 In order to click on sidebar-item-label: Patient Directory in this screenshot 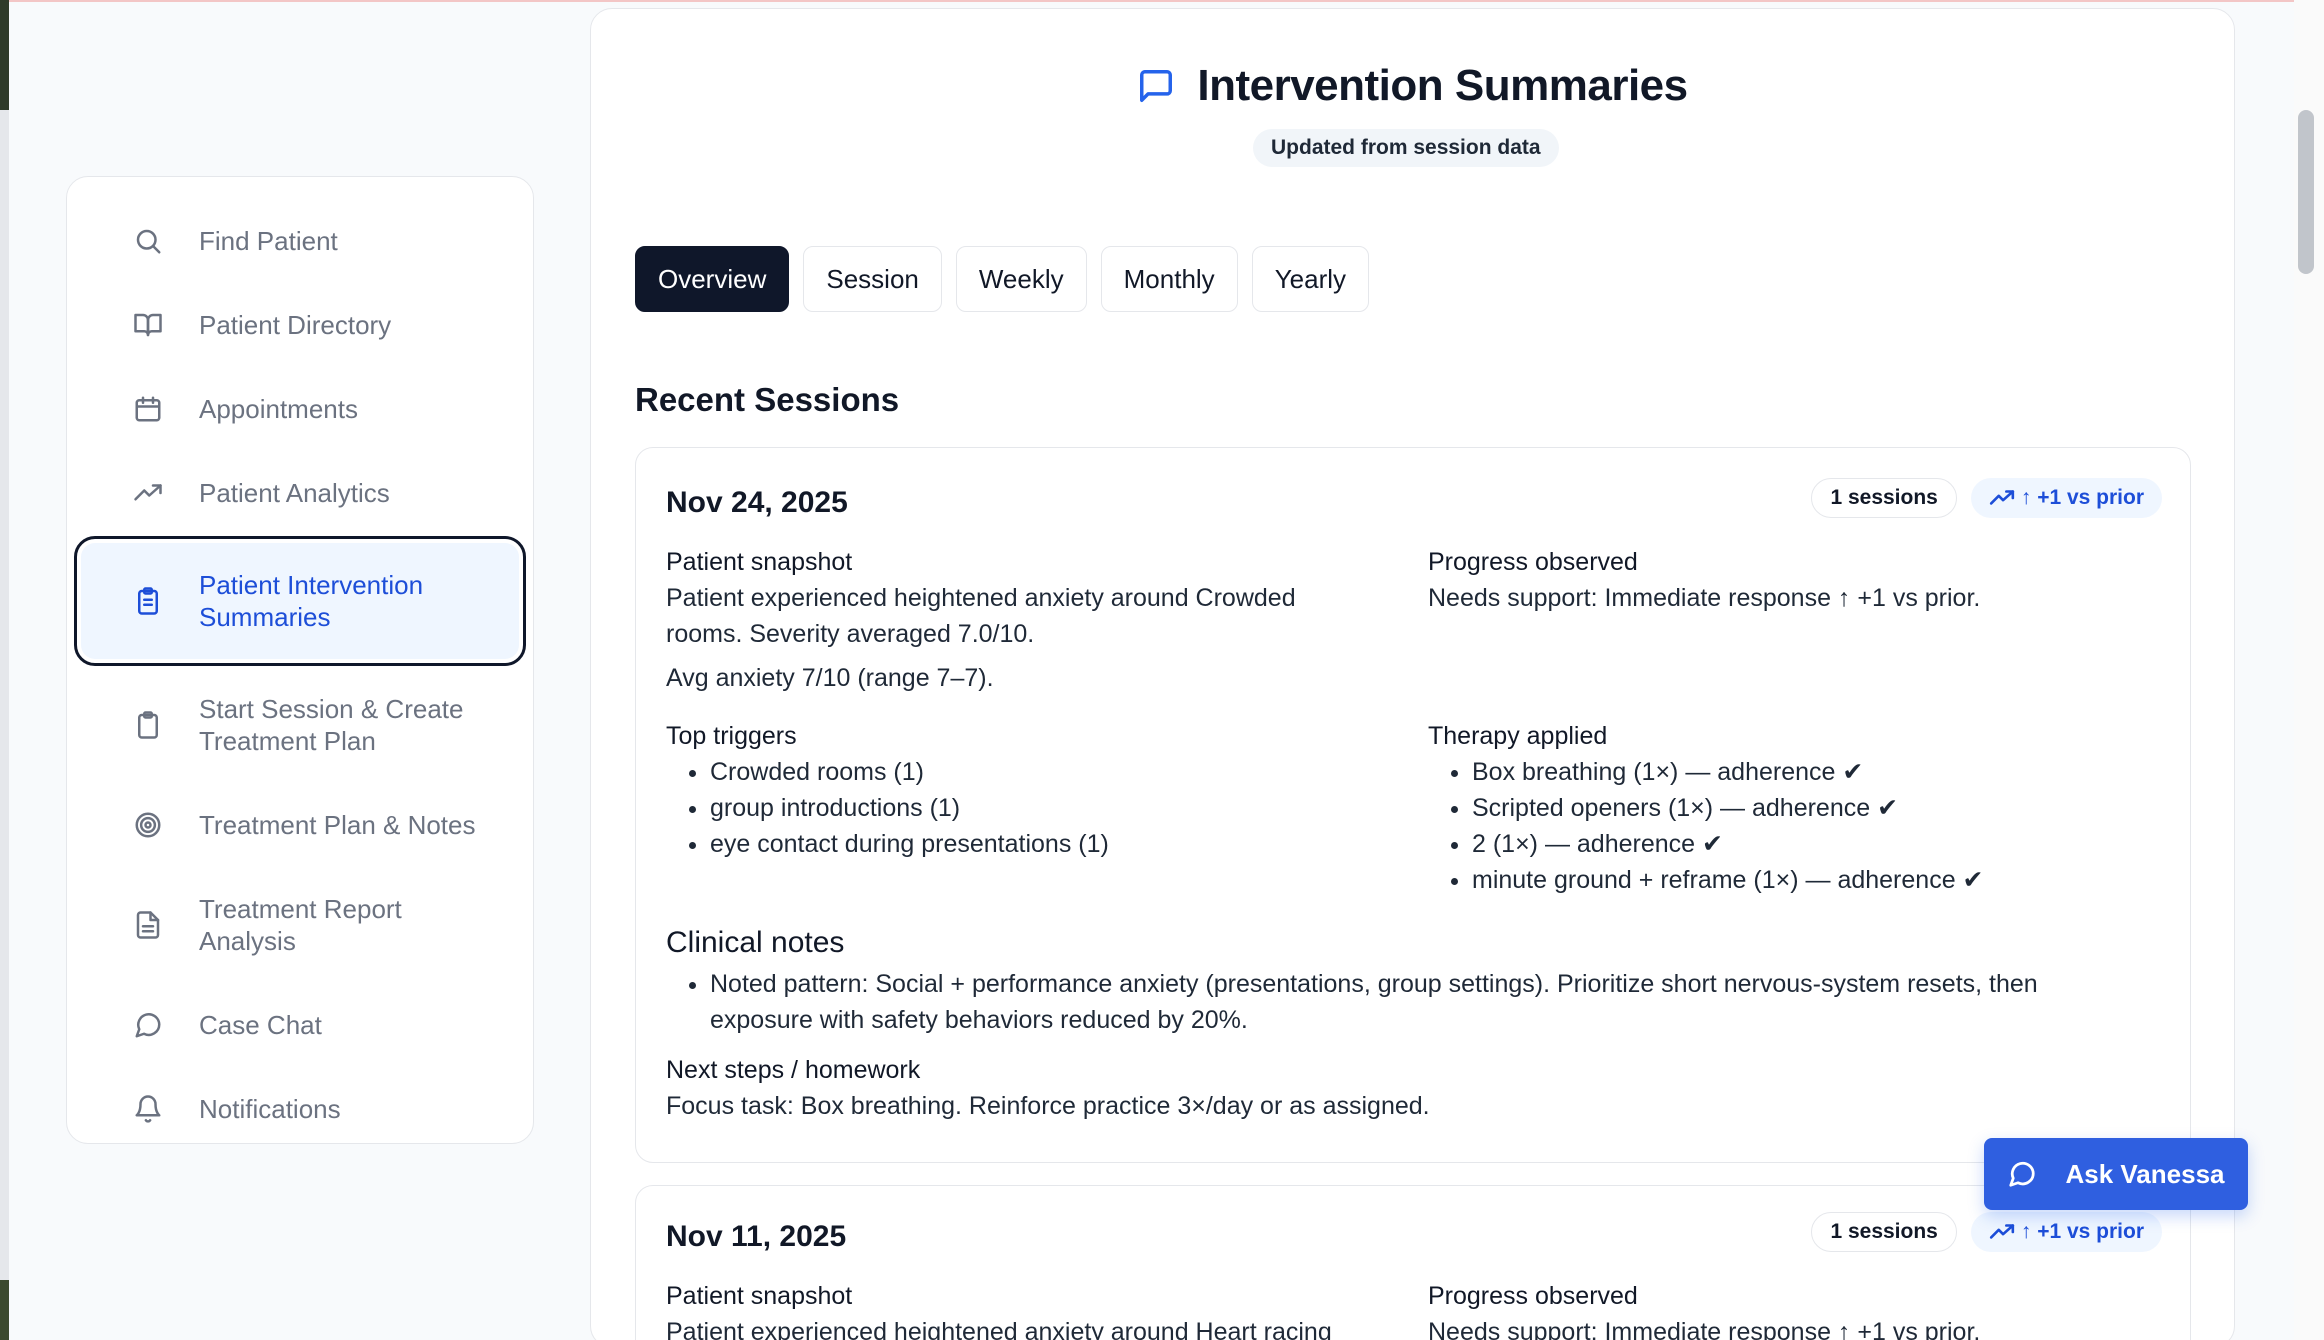, I will do `click(295, 325)`.